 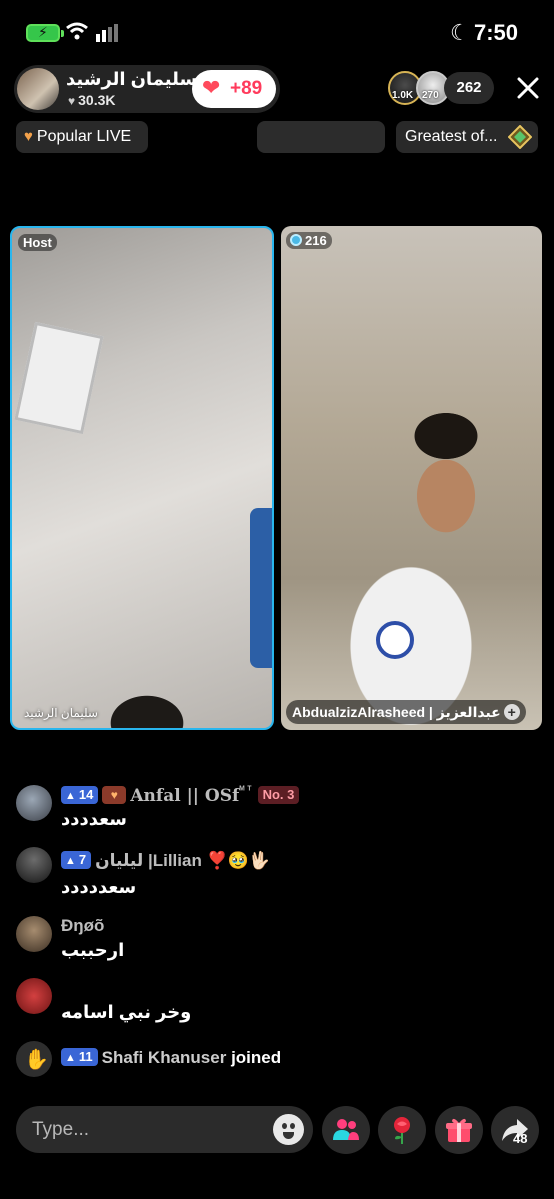 I want to click on chat-username: Anfal || OSf, so click(x=185, y=796).